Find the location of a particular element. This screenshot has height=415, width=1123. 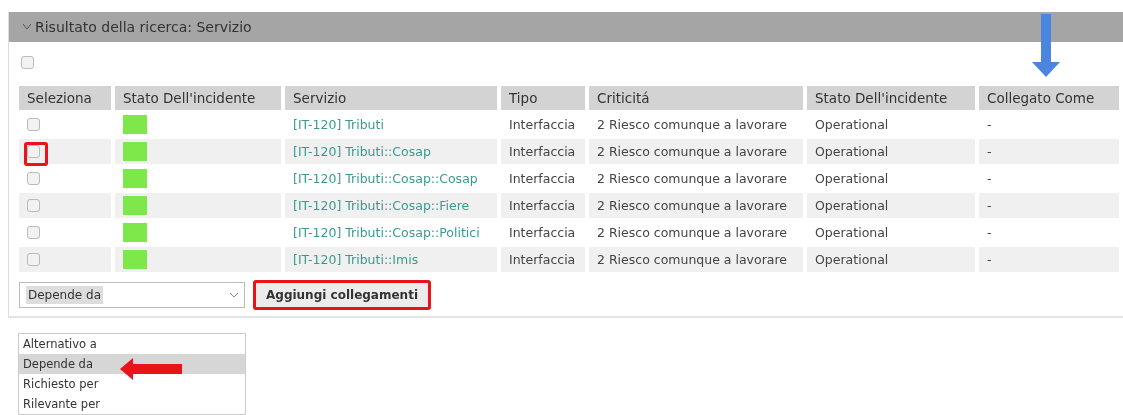

service-link: [IT-120] Tributi::Cosap::Politici is located at coordinates (386, 232).